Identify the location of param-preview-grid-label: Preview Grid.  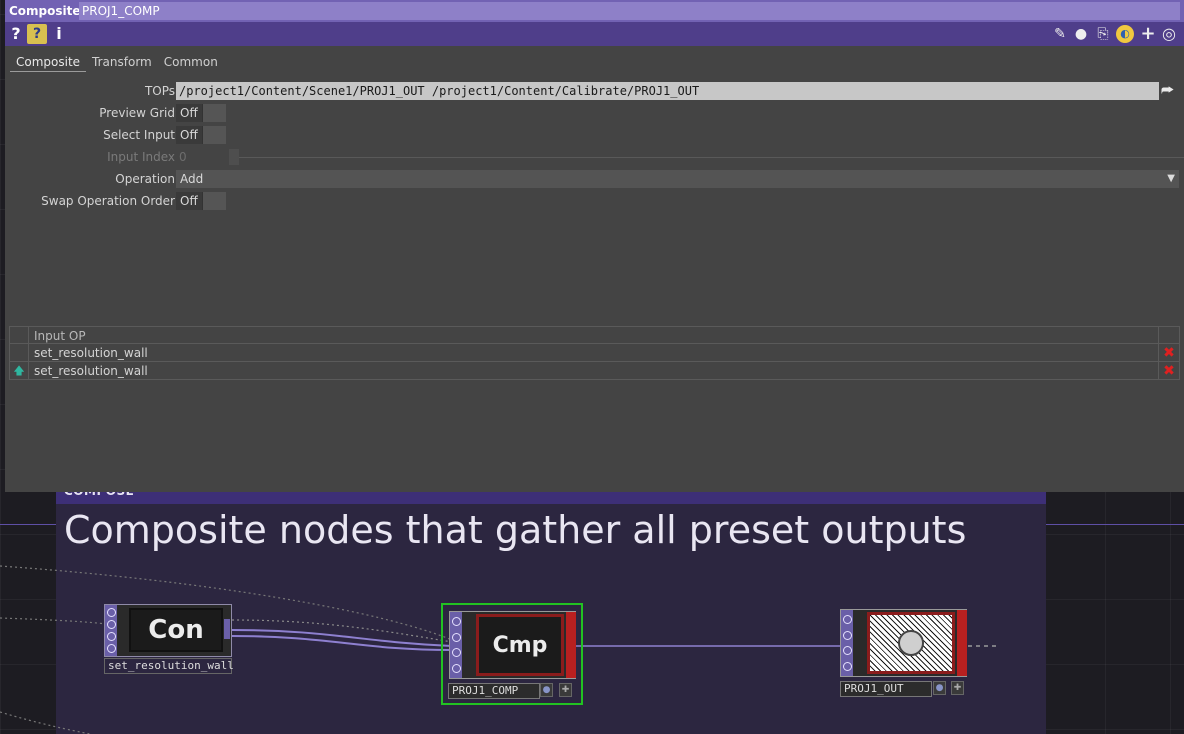
(137, 113).